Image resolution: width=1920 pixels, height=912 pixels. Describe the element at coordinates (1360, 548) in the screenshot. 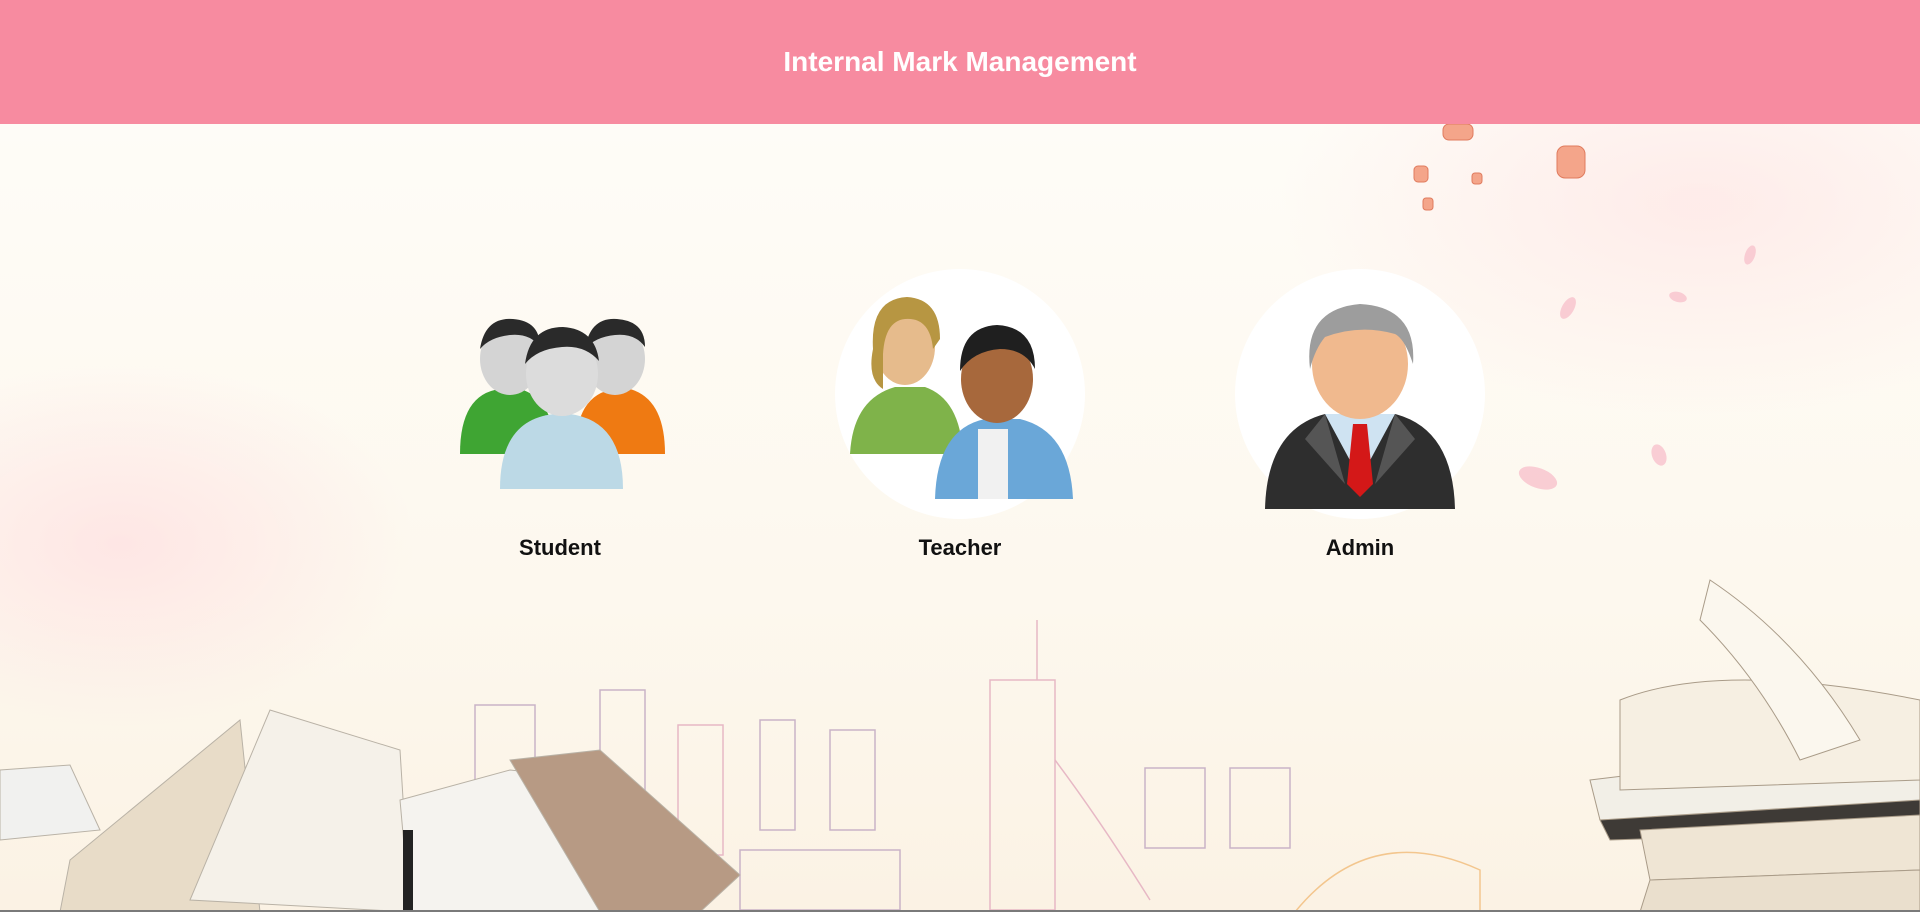

I see `admin-label: Admin` at that location.